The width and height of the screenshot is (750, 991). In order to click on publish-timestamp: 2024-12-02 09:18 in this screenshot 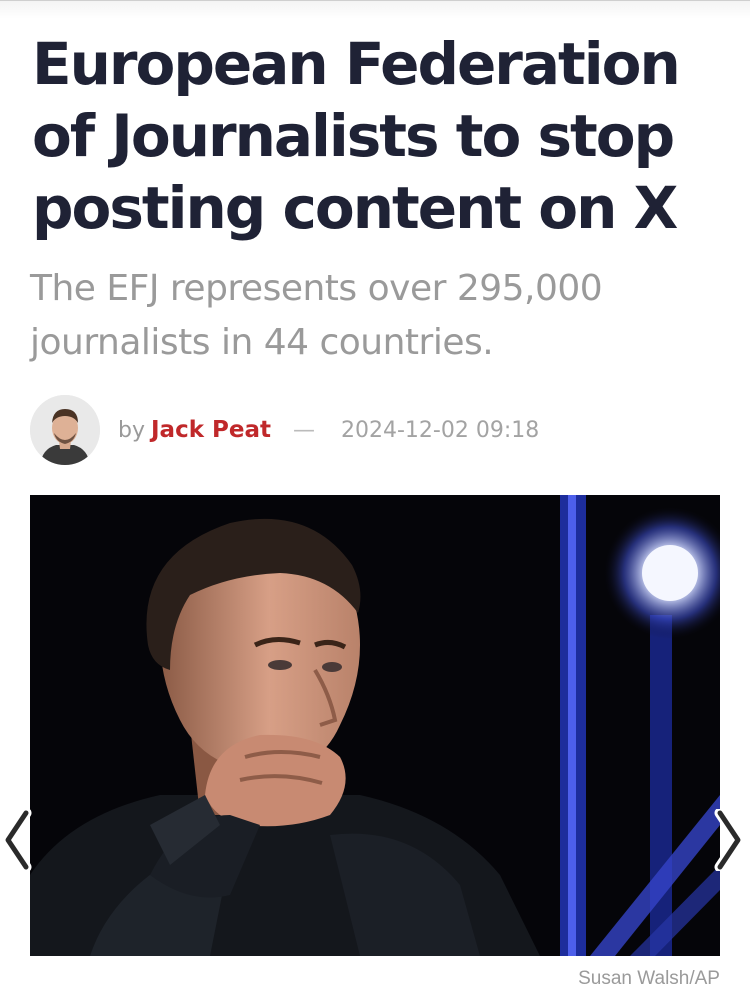, I will do `click(440, 430)`.